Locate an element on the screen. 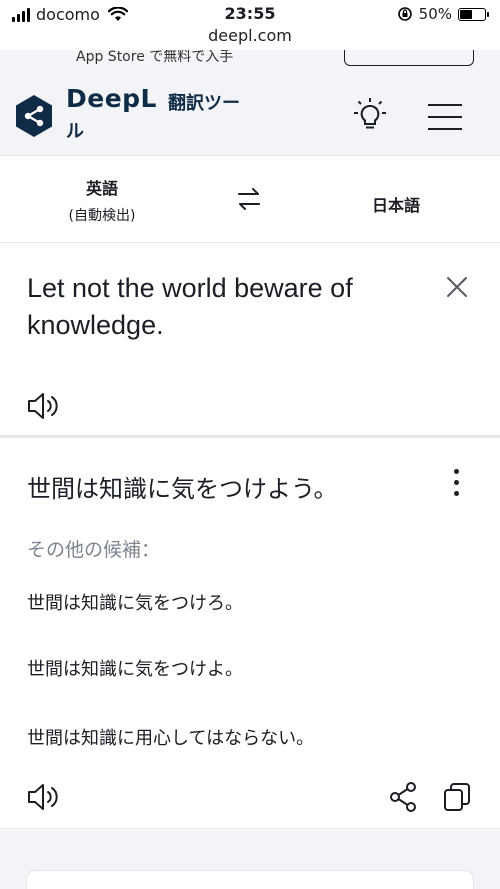 Image resolution: width=500 pixels, height=889 pixels. app-store-button is located at coordinates (409, 58).